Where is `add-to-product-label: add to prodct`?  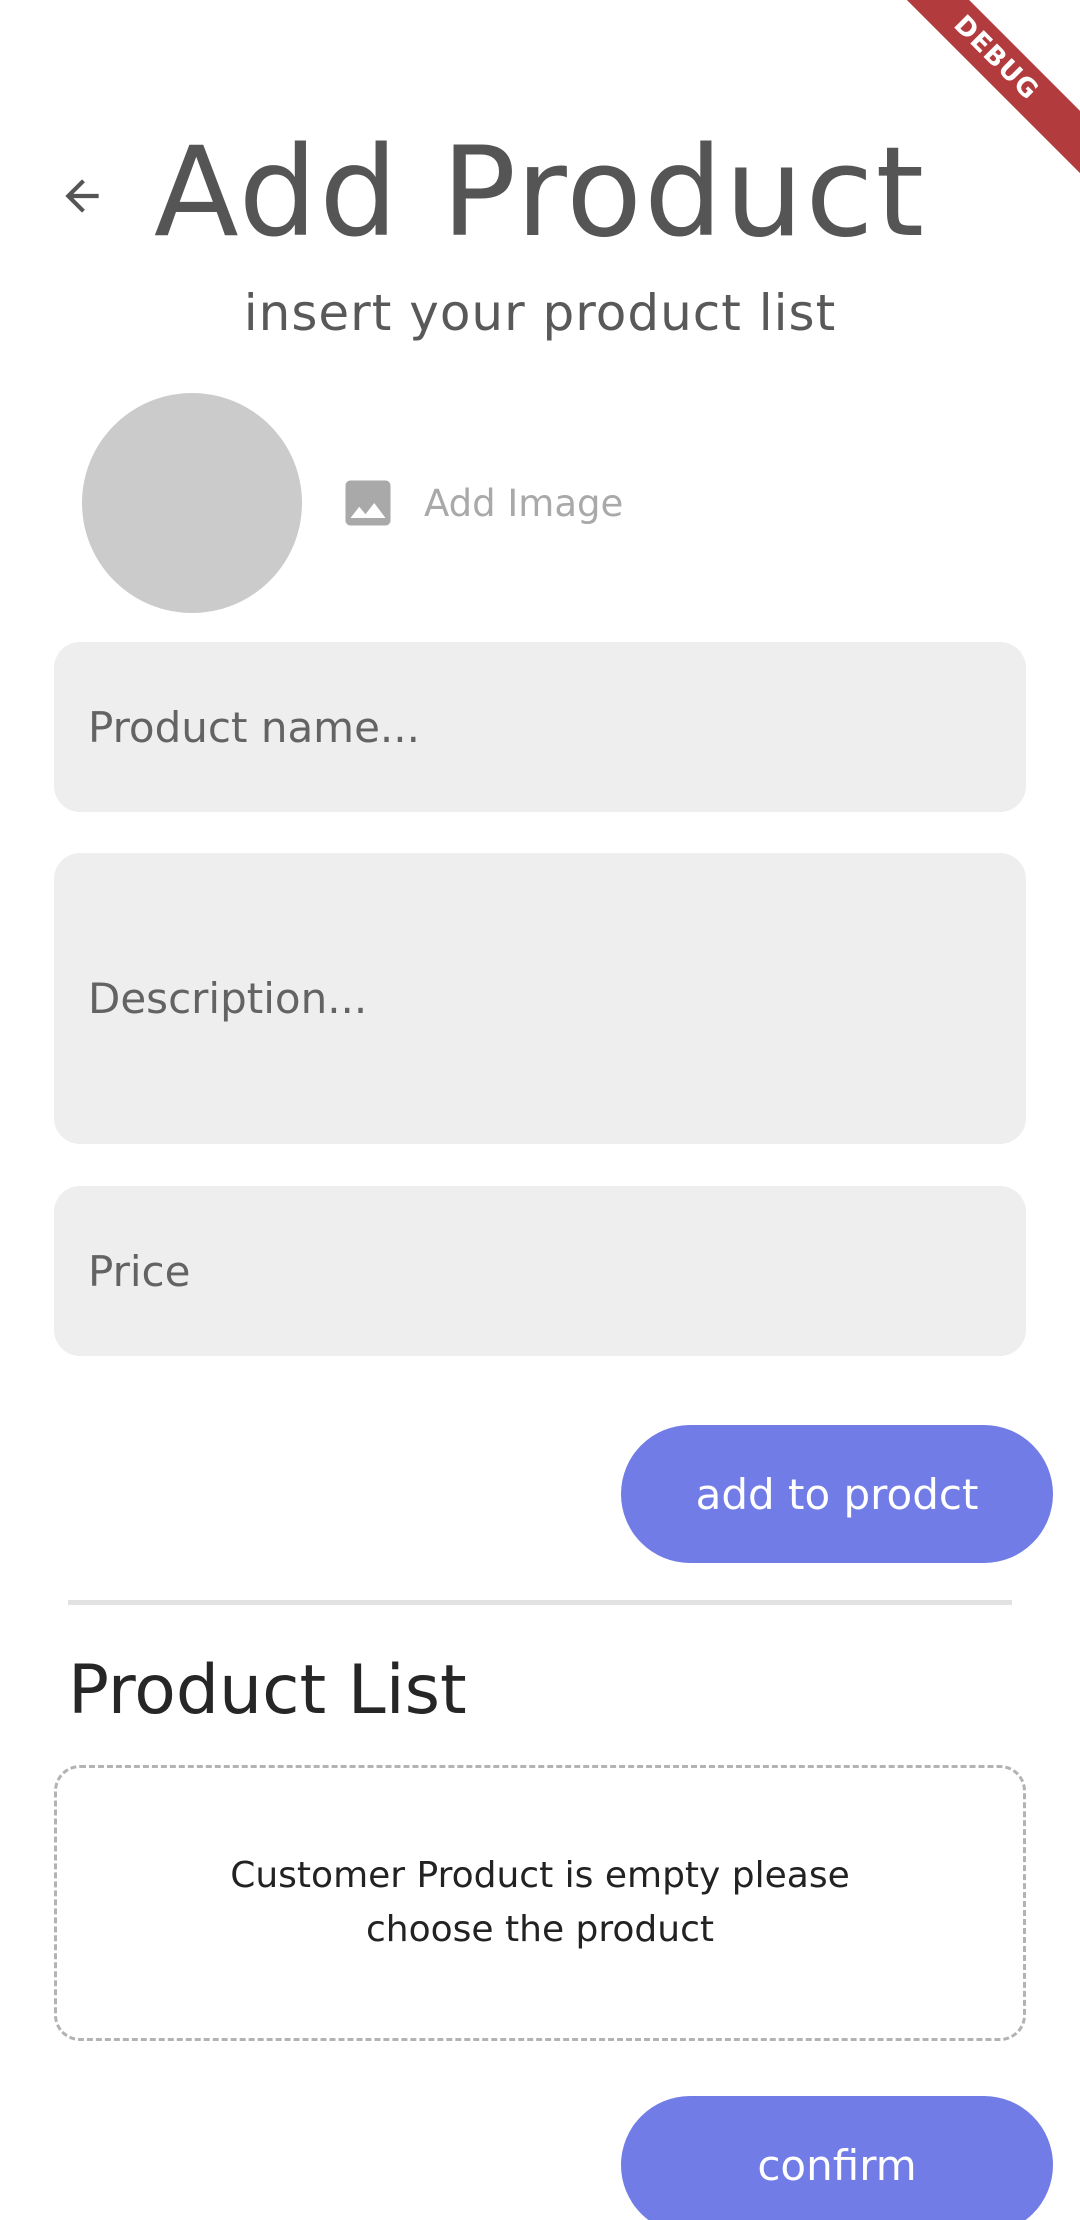
add-to-product-label: add to prodct is located at coordinates (837, 1494).